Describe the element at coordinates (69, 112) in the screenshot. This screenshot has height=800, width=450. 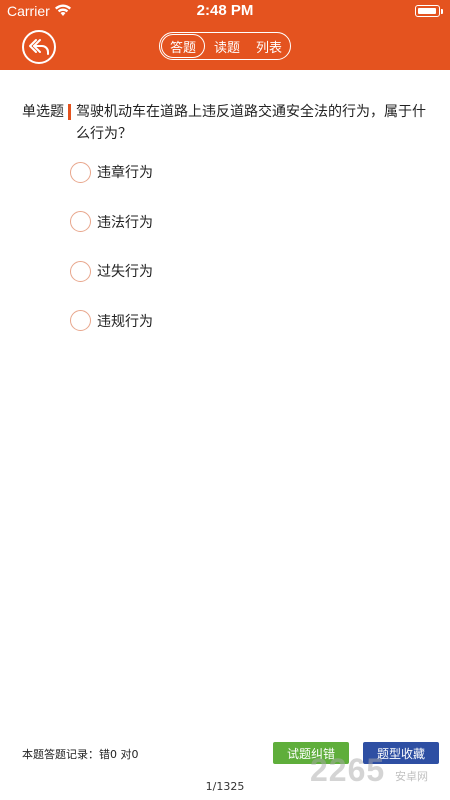
I see `question-marker` at that location.